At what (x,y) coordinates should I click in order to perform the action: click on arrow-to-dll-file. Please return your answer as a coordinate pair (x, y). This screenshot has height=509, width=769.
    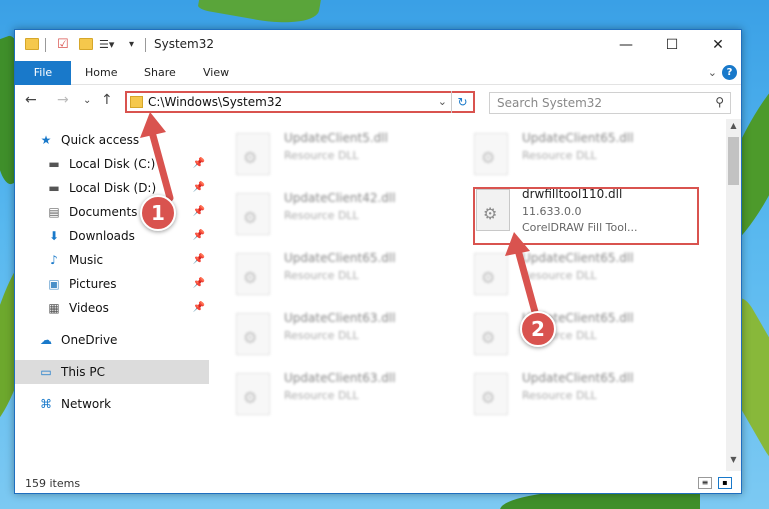
    Looking at the image, I should click on (526, 281).